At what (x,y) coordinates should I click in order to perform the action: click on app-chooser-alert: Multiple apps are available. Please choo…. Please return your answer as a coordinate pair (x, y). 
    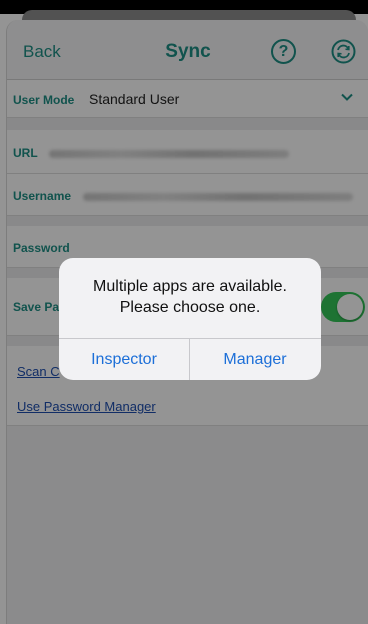
    Looking at the image, I should click on (190, 319).